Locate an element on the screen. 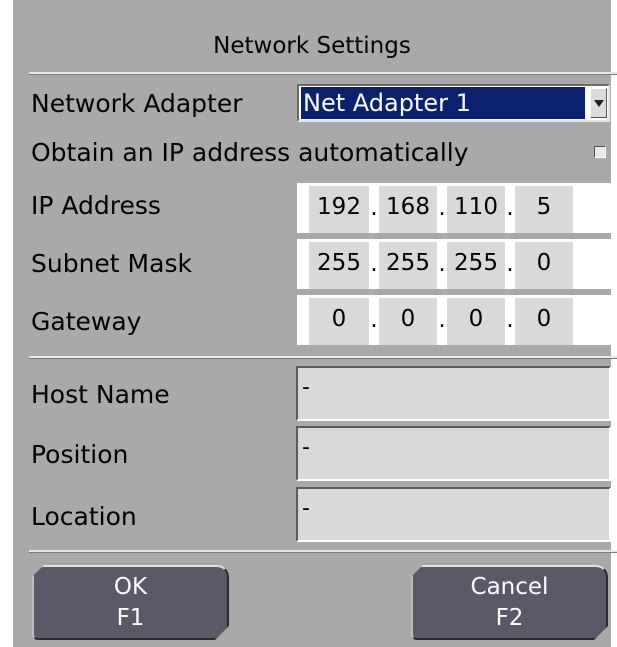  subnet-mask-field: 255 . 255 . 255 . 0 is located at coordinates (454, 264).